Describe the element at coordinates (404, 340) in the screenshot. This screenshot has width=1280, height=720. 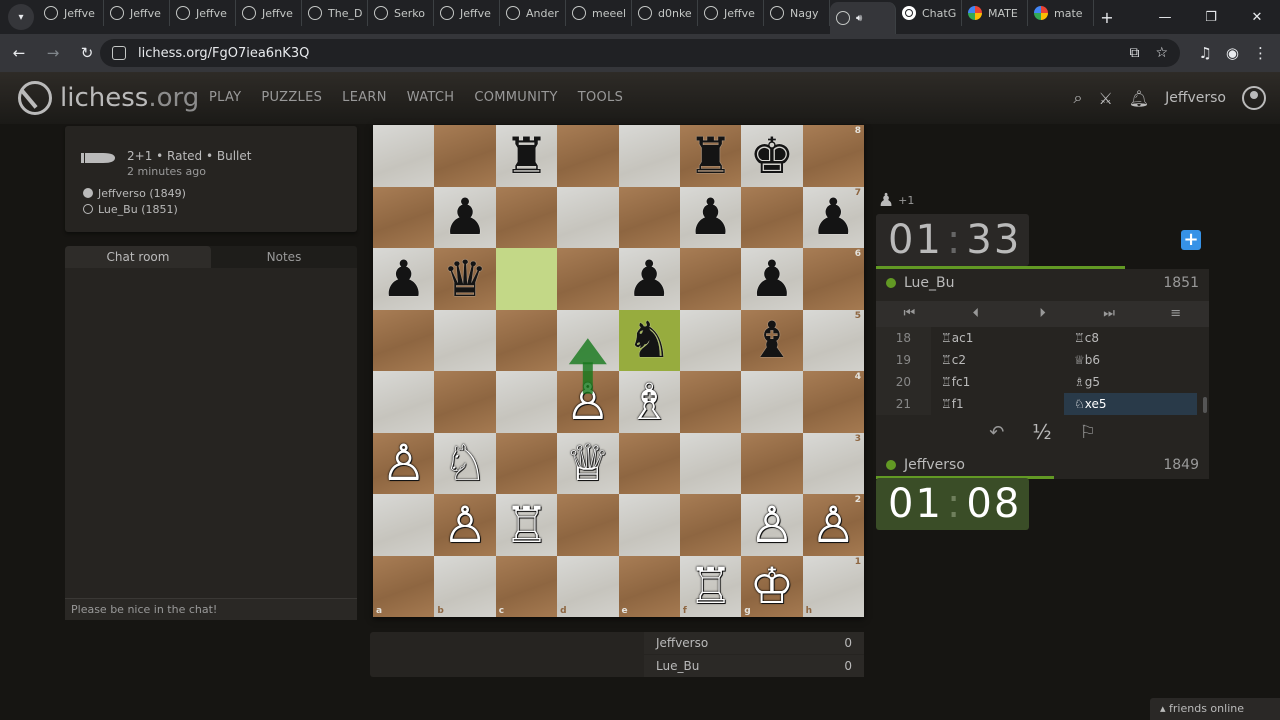
I see `square-a5` at that location.